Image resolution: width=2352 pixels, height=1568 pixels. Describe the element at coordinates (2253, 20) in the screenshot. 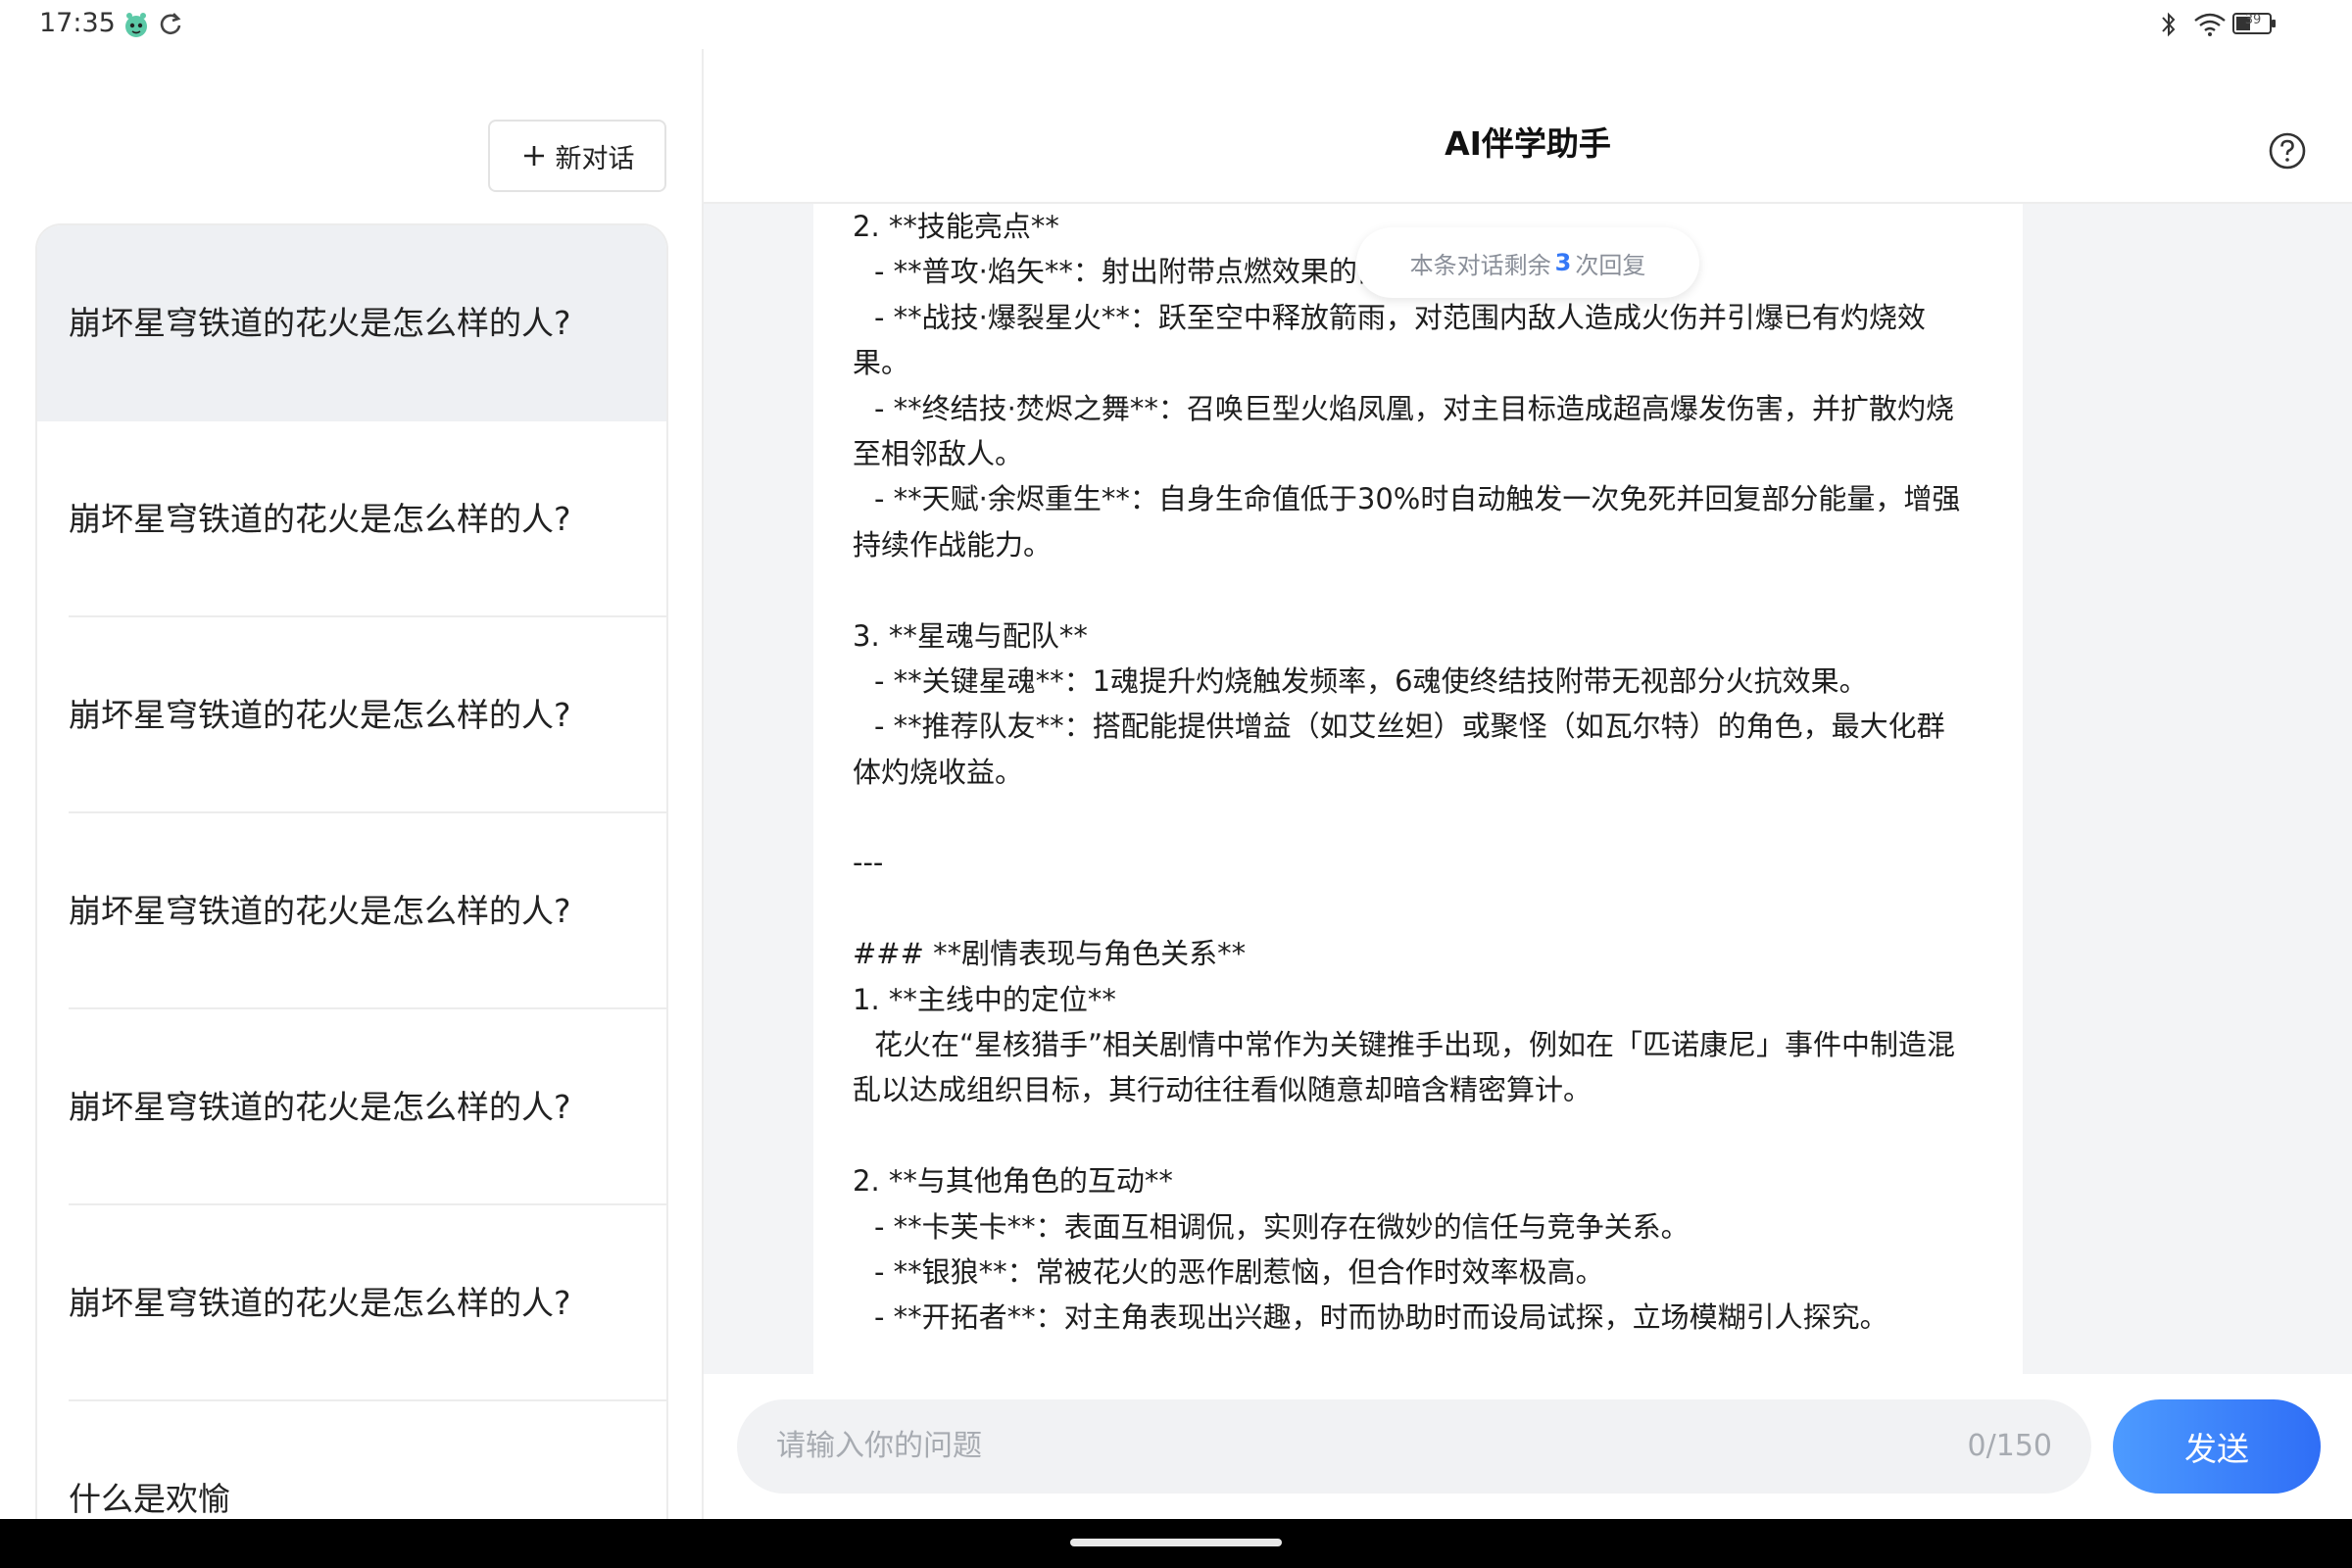

I see `battery-level: 39` at that location.